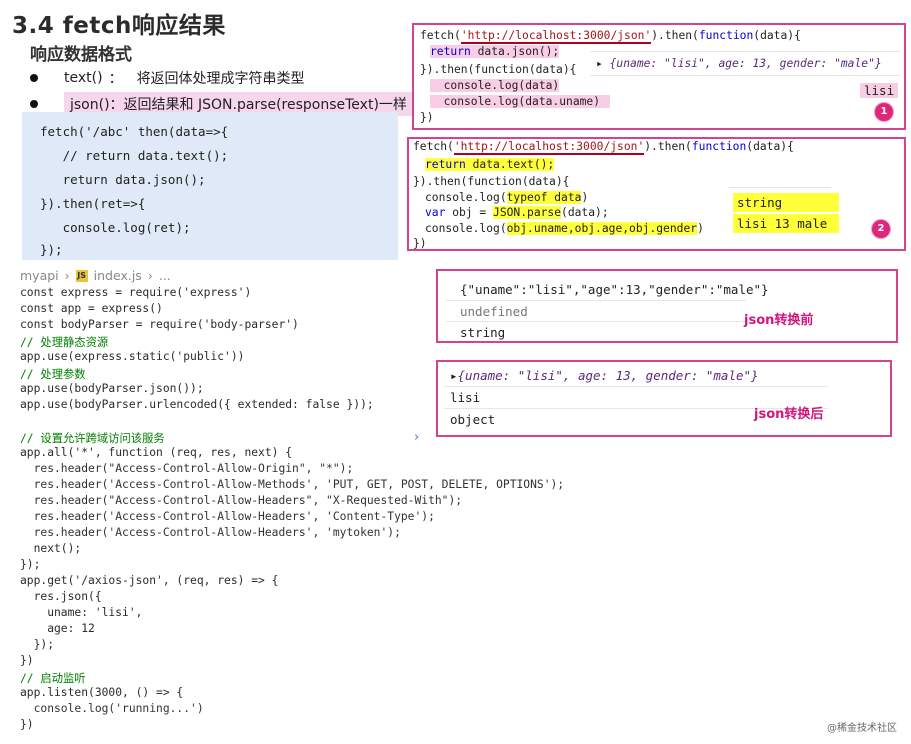 The image size is (911, 744). What do you see at coordinates (53, 678) in the screenshot?
I see `editor-code-line: // 启动监听` at bounding box center [53, 678].